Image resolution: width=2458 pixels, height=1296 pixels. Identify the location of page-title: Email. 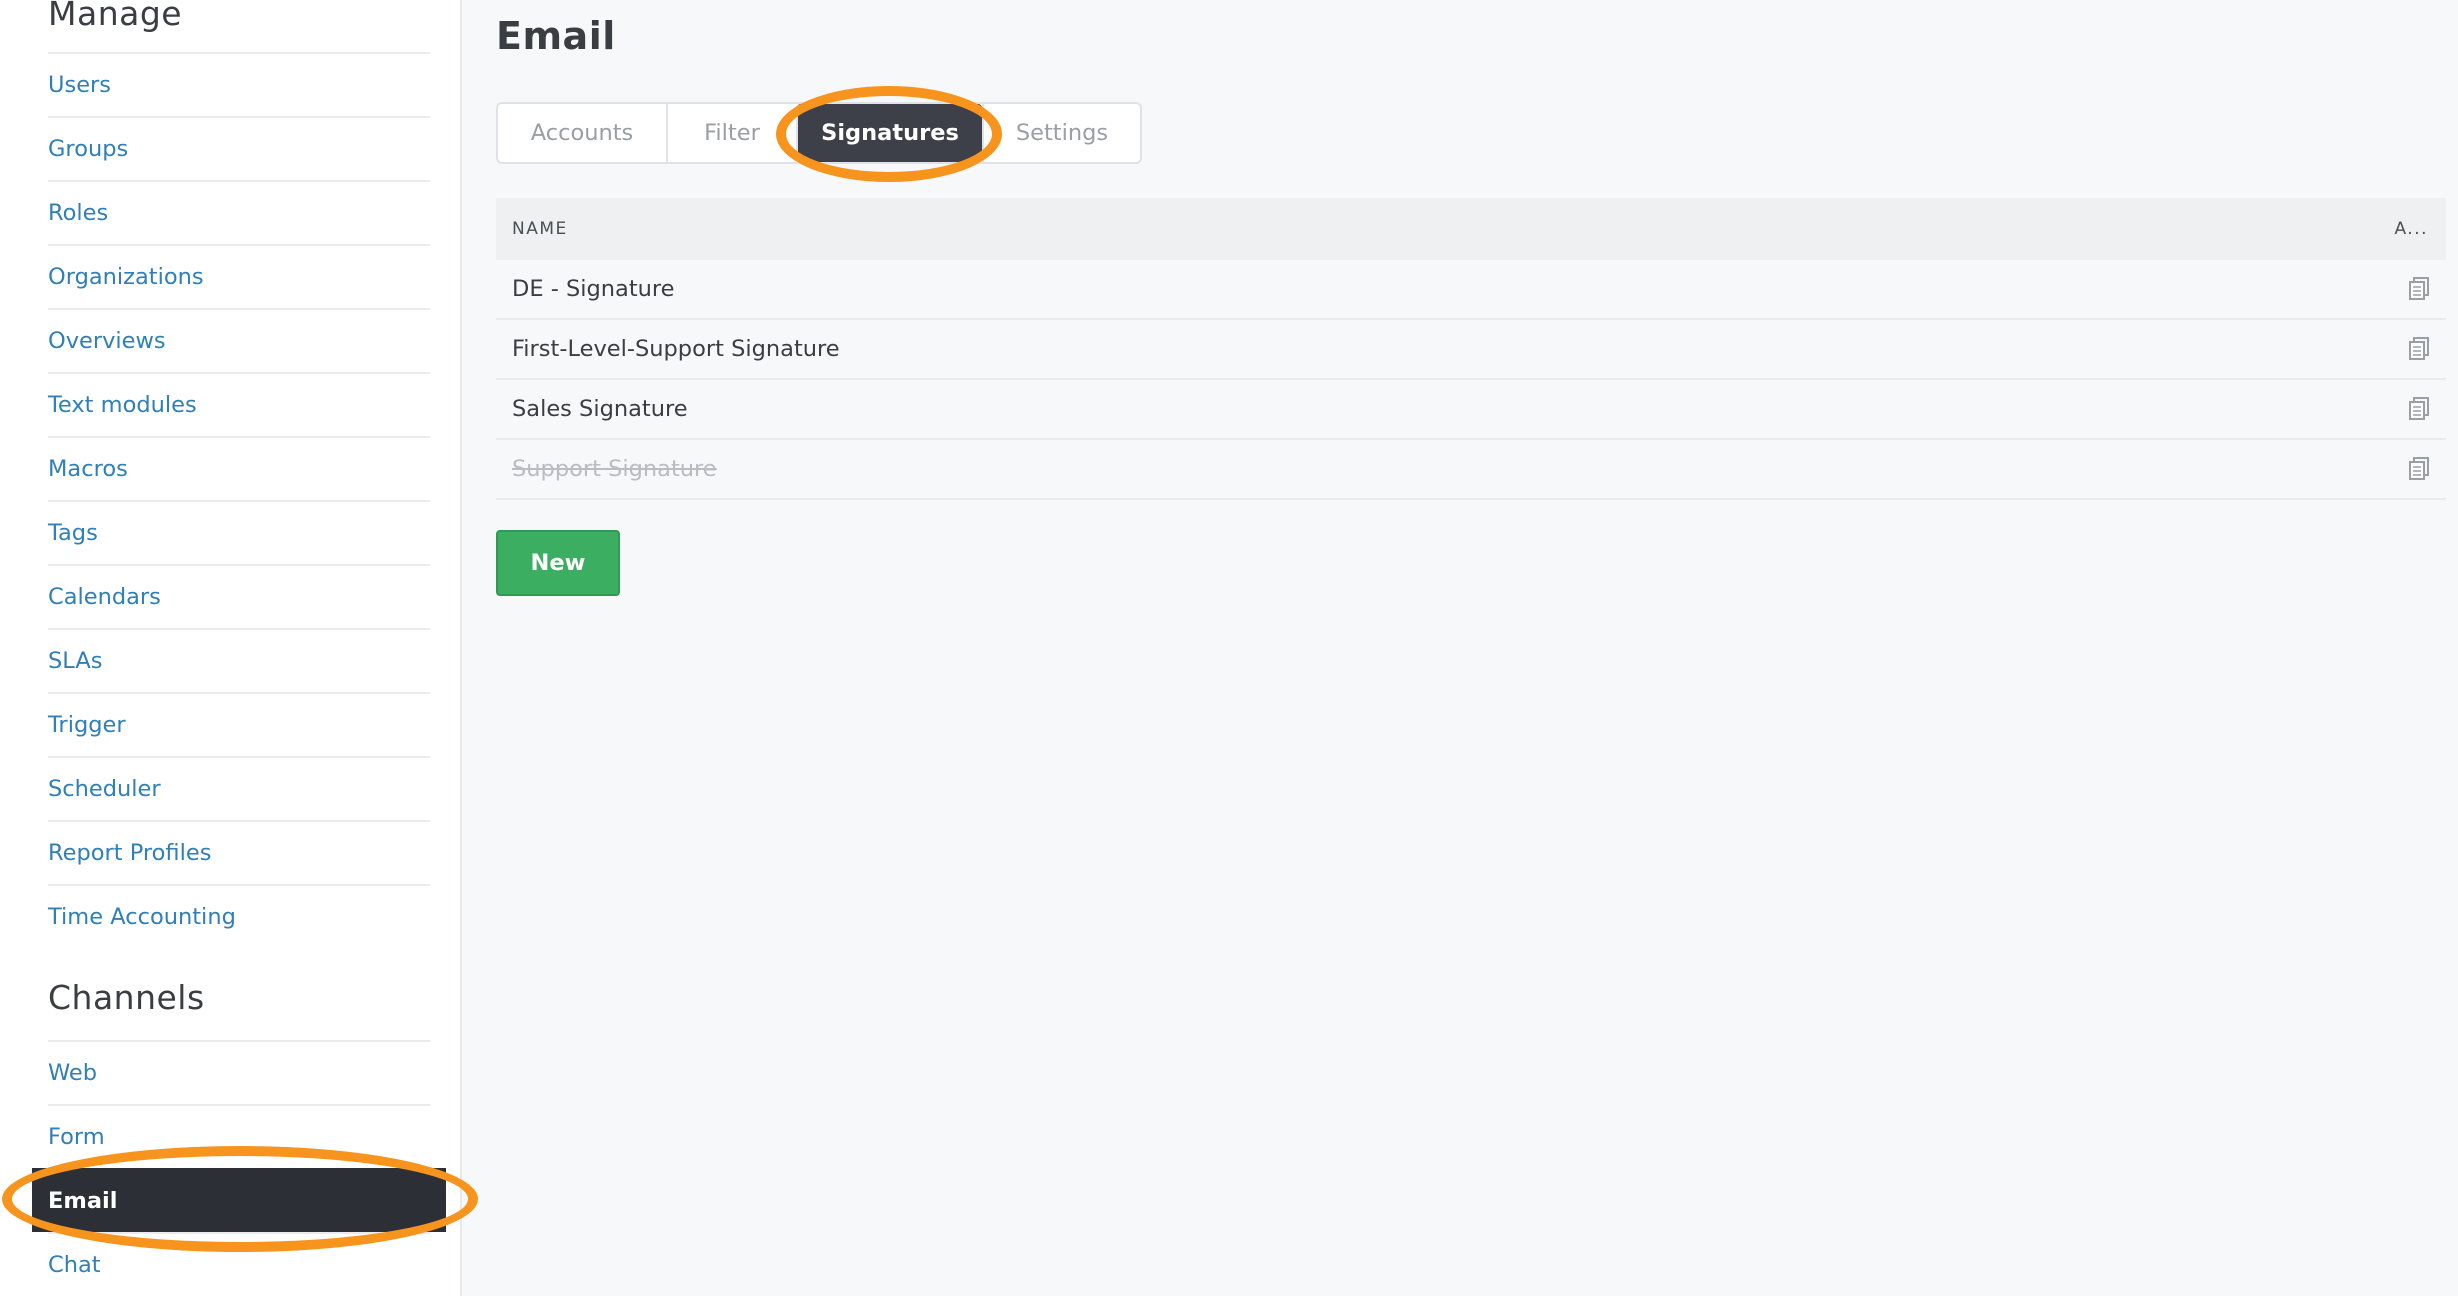
(556, 36).